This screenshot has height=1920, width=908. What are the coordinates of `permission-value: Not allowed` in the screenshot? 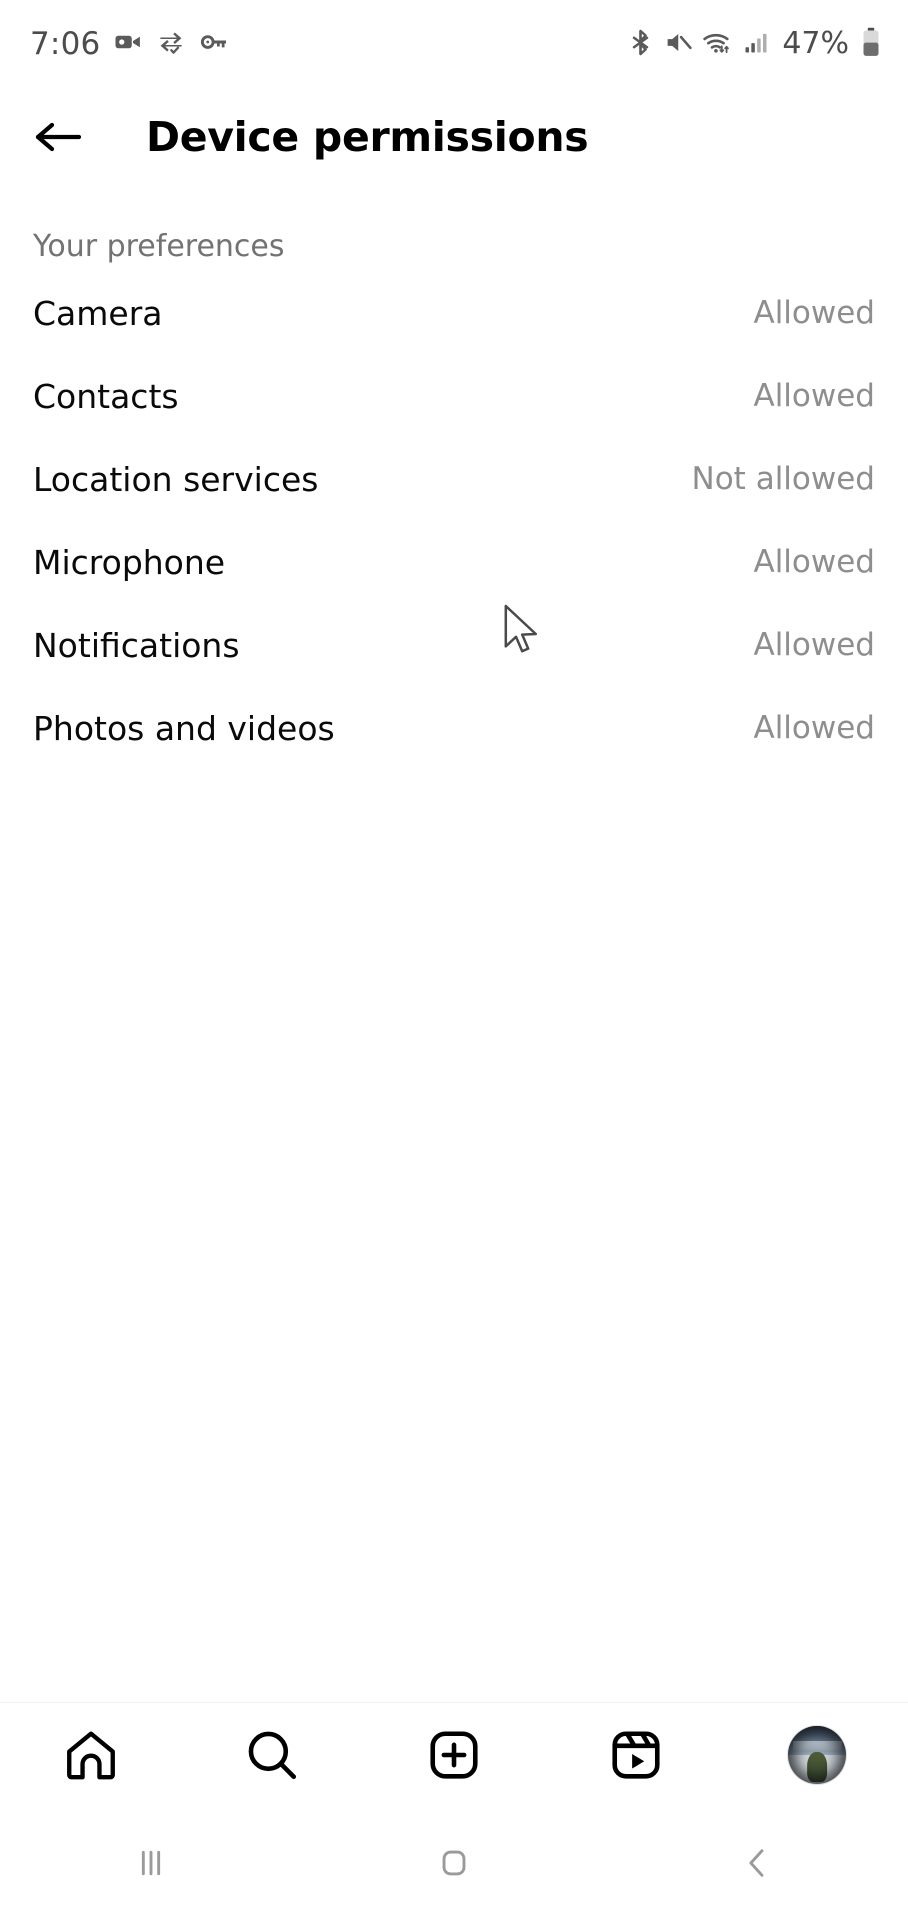 It's located at (783, 479).